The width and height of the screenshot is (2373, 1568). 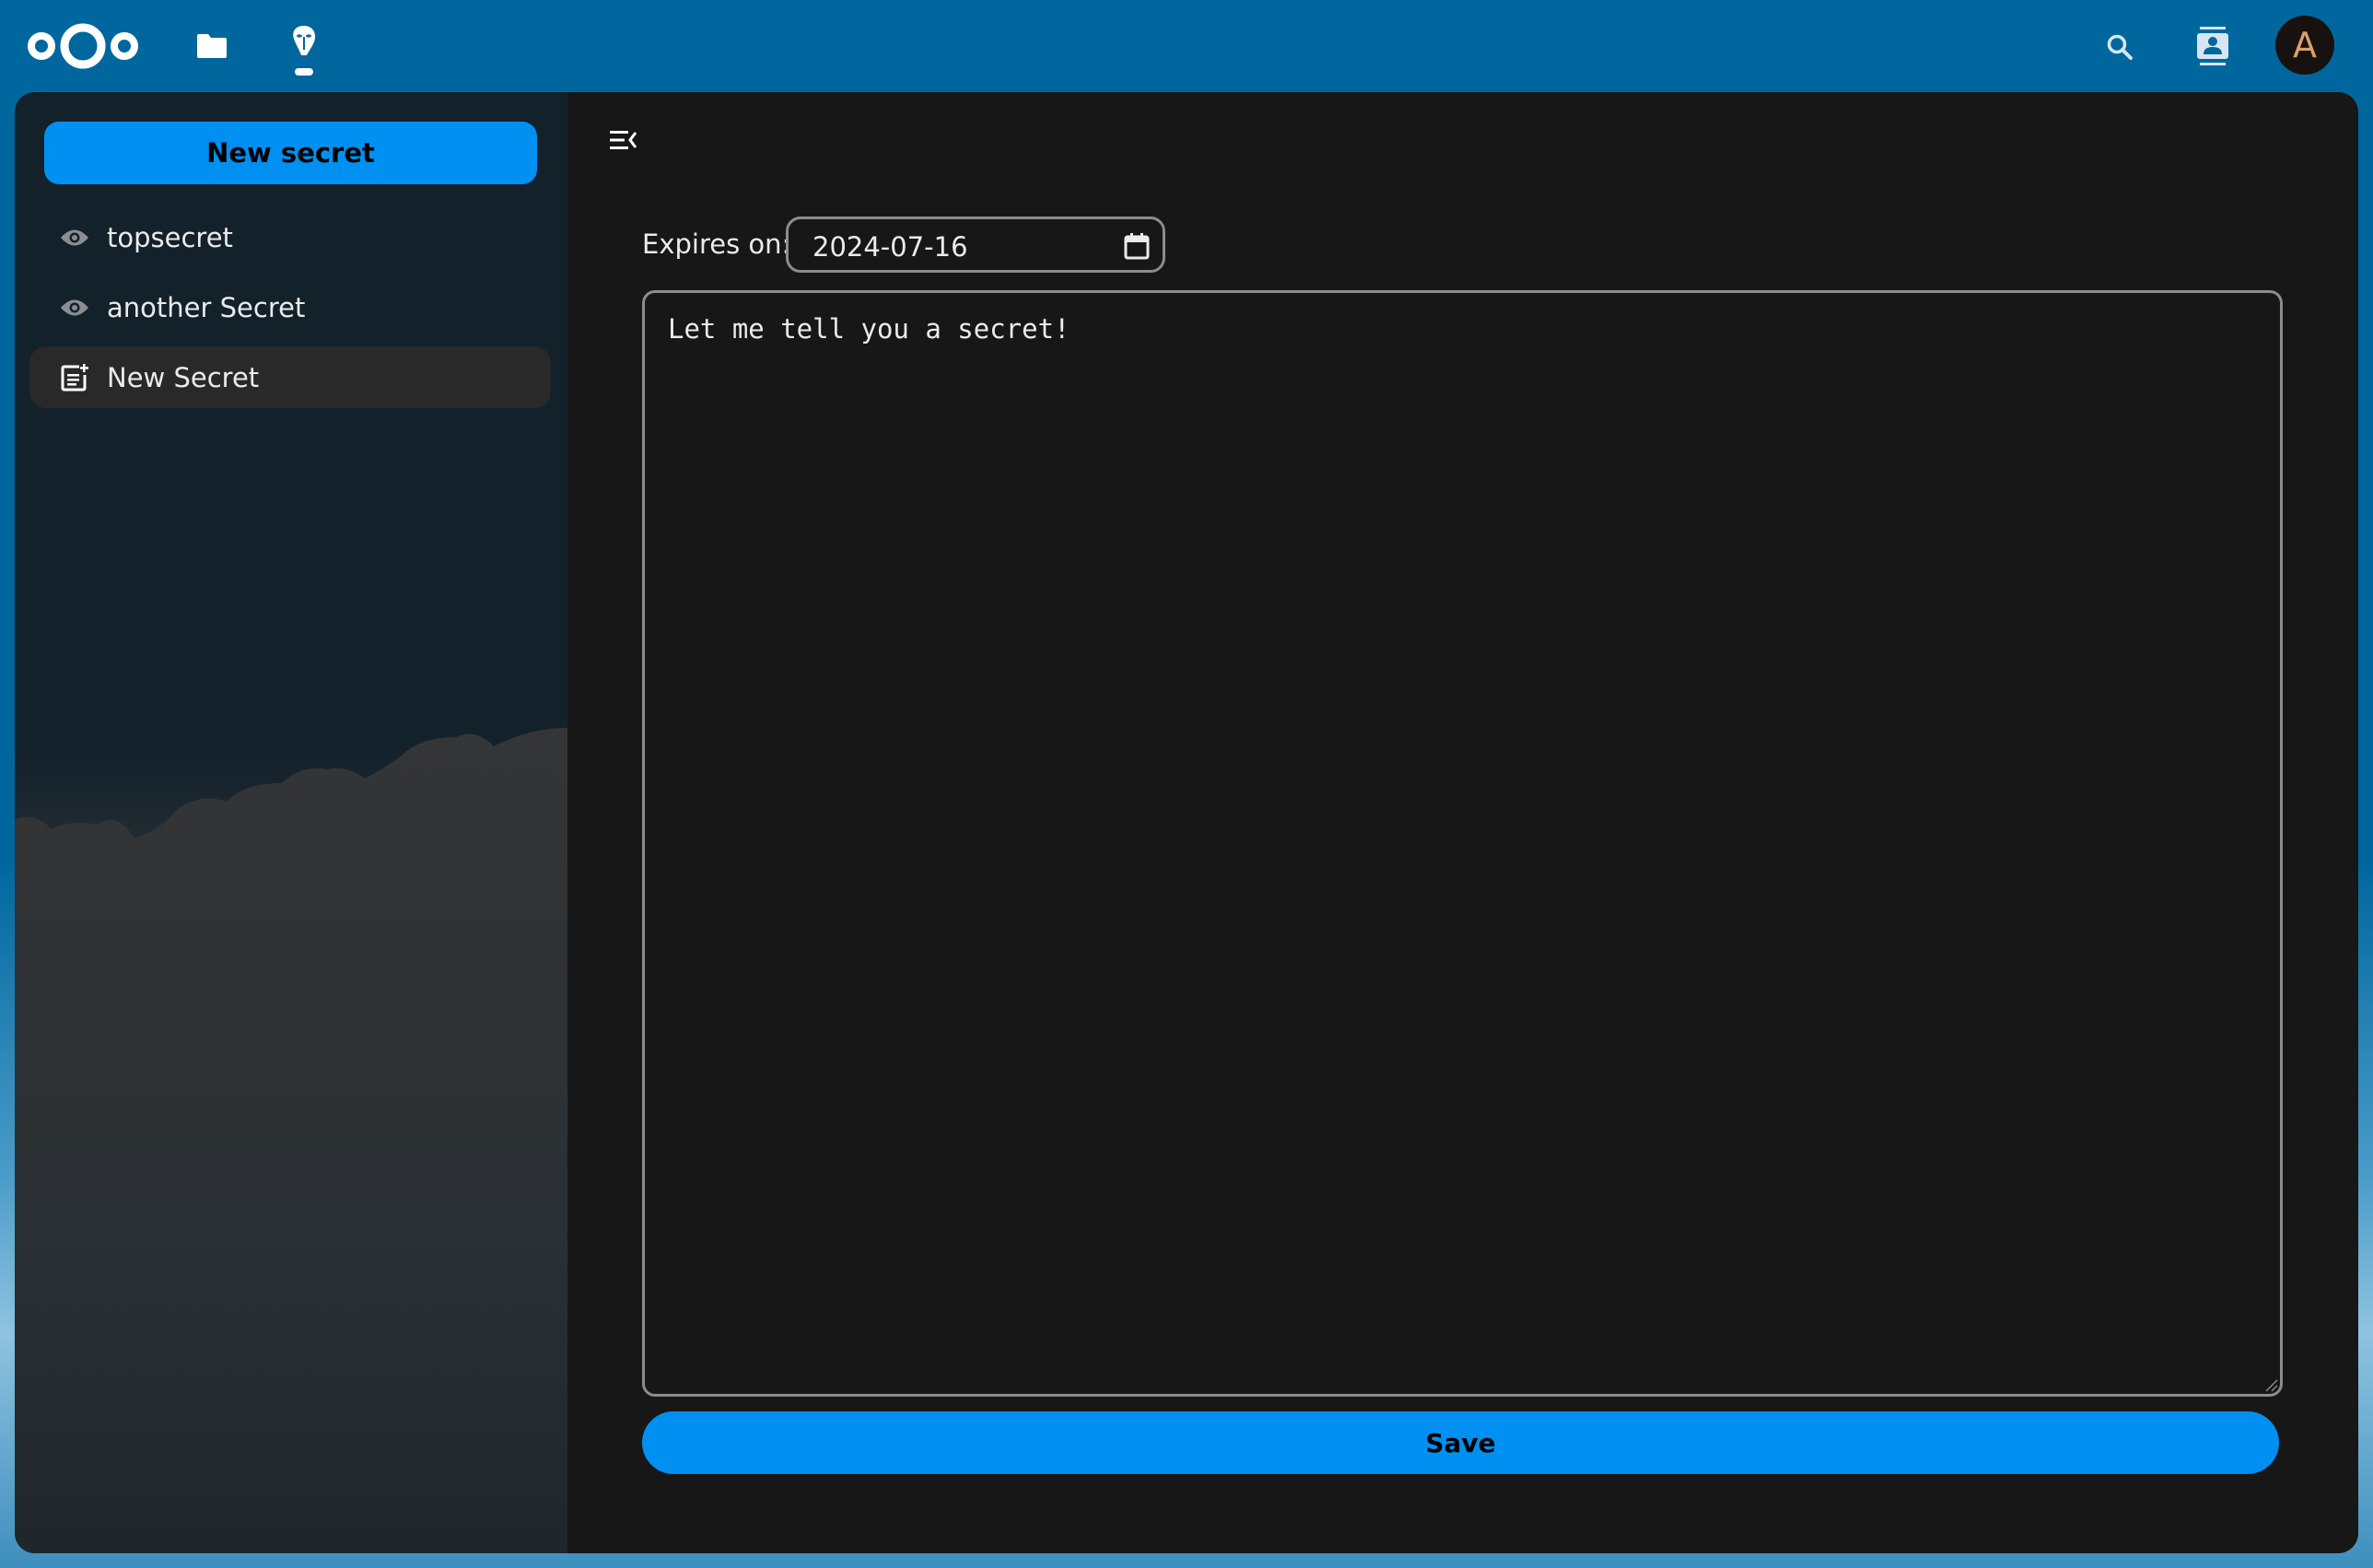 What do you see at coordinates (291, 1141) in the screenshot?
I see `cloud-background` at bounding box center [291, 1141].